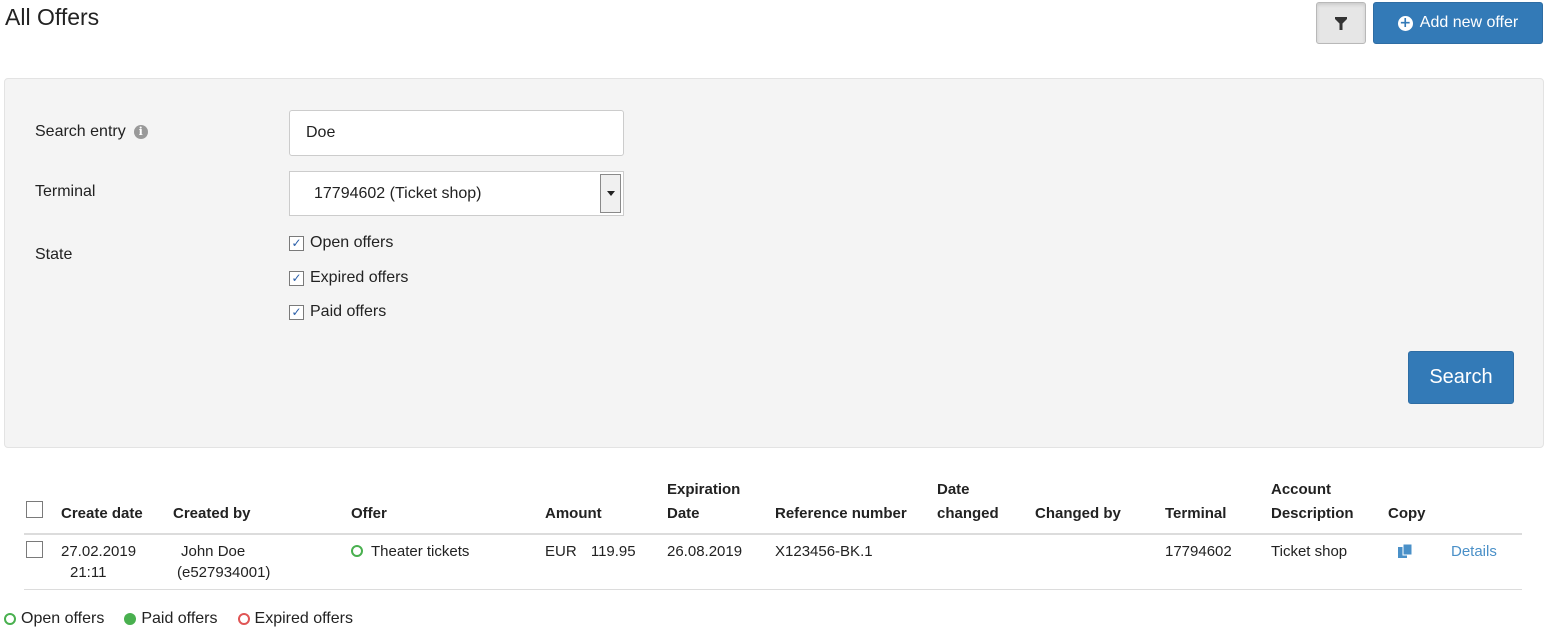 The image size is (1548, 640). Describe the element at coordinates (88, 572) in the screenshot. I see `create-time: 21:11` at that location.